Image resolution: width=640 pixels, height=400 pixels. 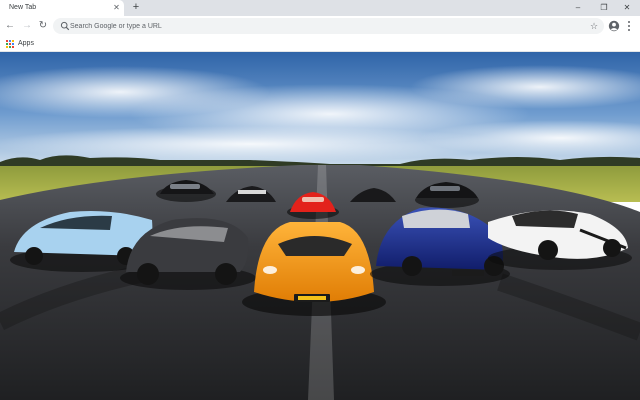 I want to click on account-circle-icon, so click(x=614, y=26).